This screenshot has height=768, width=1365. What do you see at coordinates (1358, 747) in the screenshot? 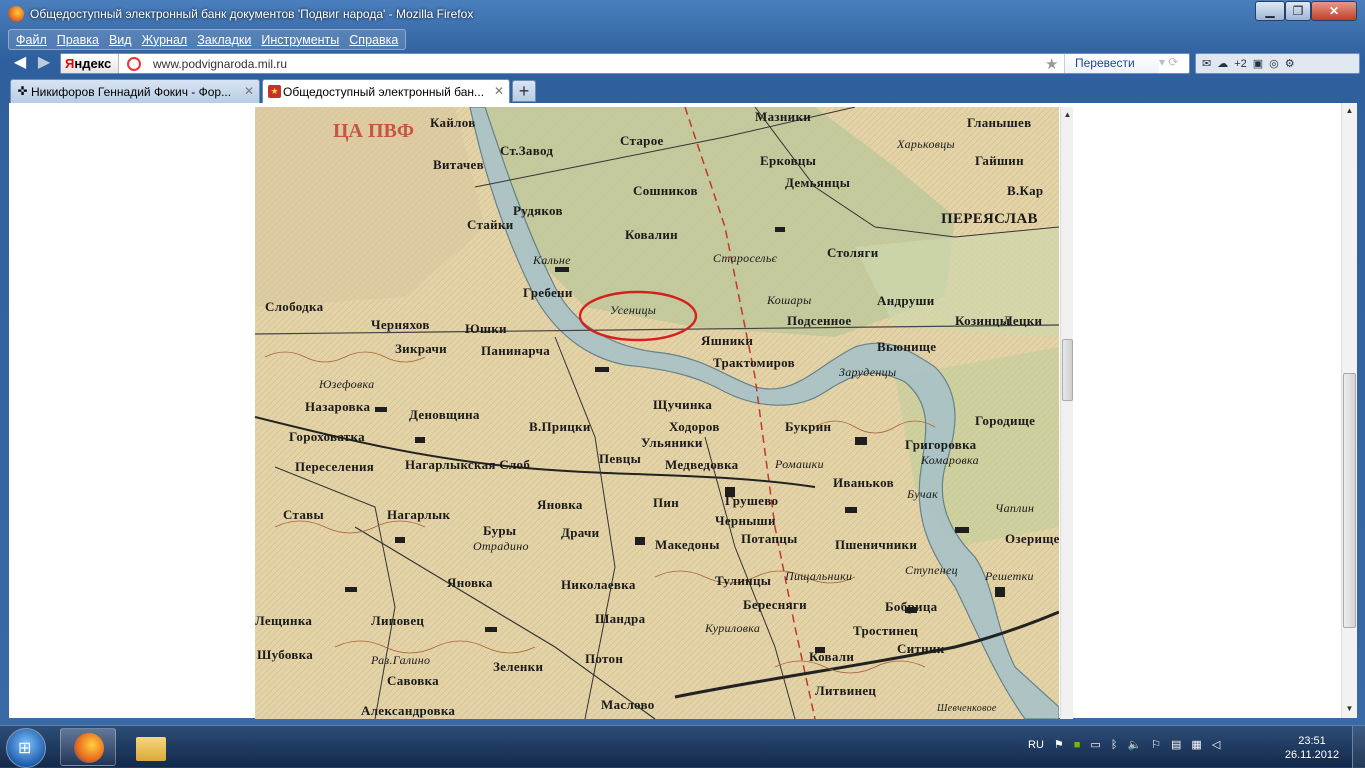
I see `show-desktop-button` at bounding box center [1358, 747].